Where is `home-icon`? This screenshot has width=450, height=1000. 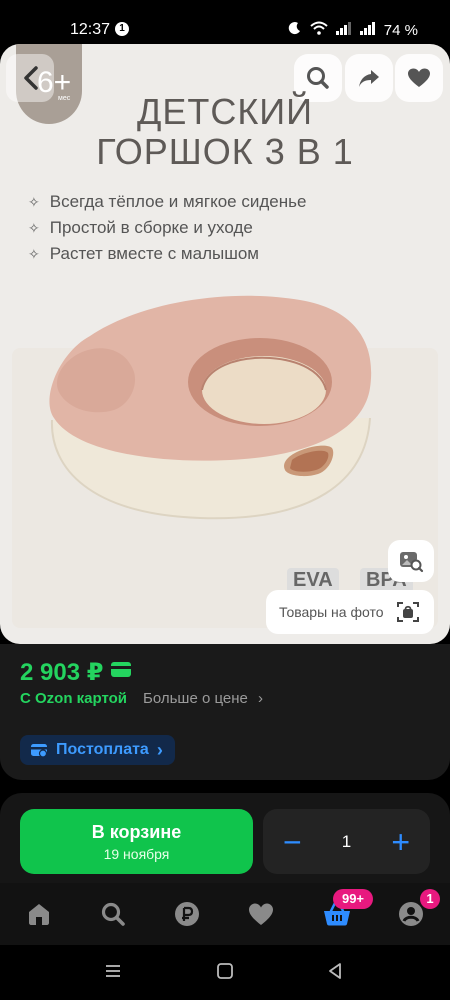
home-icon is located at coordinates (39, 914).